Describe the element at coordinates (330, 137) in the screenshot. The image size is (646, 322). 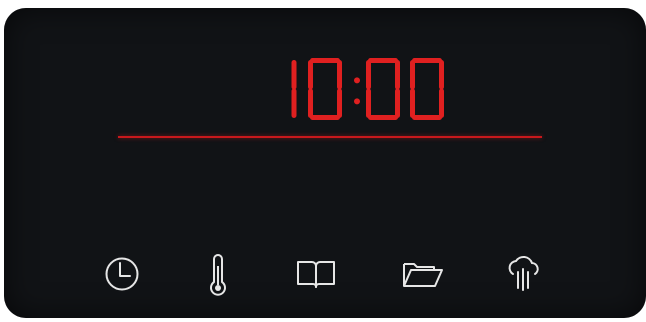
I see `display-divider` at that location.